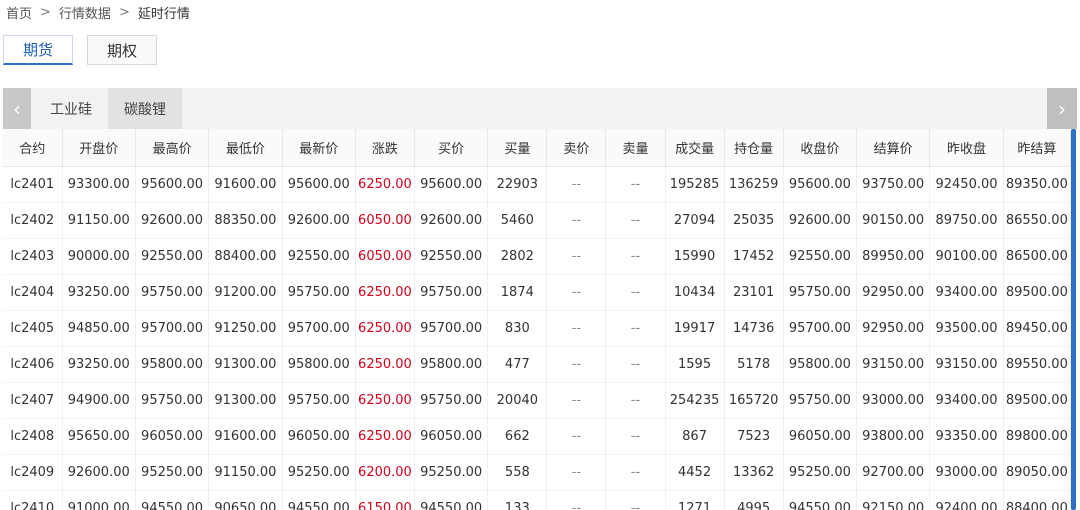 This screenshot has height=510, width=1080. What do you see at coordinates (695, 328) in the screenshot?
I see `table-cell: 19917` at bounding box center [695, 328].